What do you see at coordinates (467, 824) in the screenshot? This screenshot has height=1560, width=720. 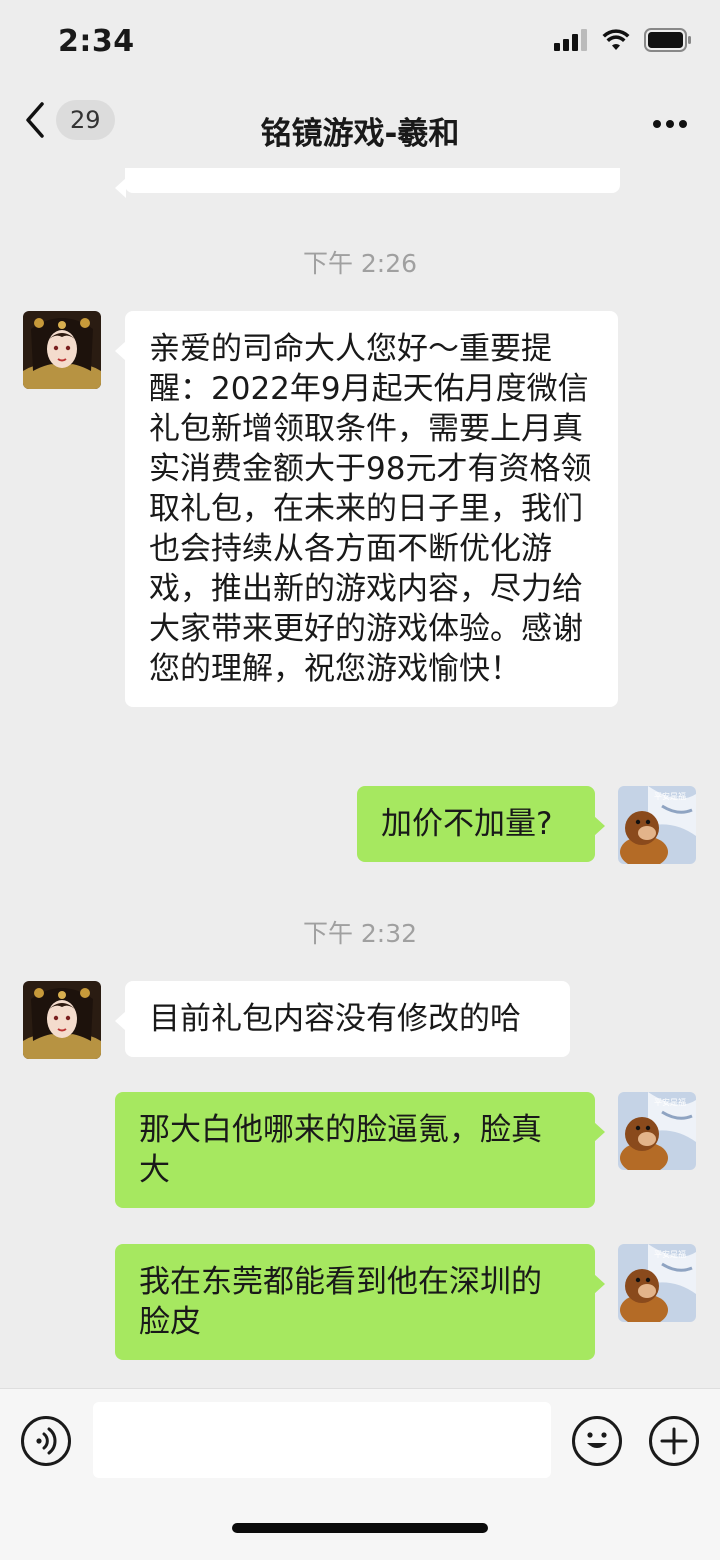 I see `message-text: 加价不加量?` at bounding box center [467, 824].